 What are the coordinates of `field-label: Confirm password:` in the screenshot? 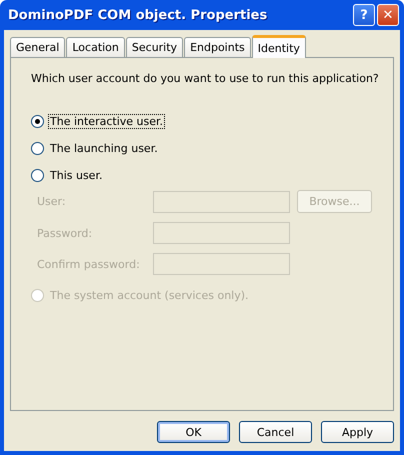 It's located at (89, 264).